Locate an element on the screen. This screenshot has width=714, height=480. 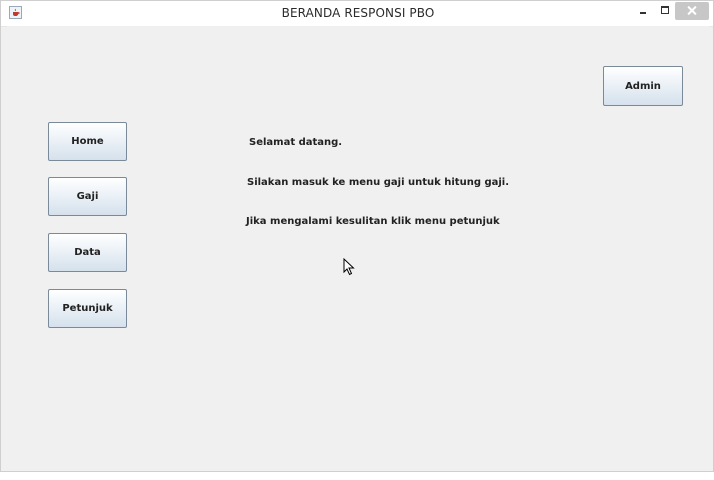
home-button: Home is located at coordinates (87, 141).